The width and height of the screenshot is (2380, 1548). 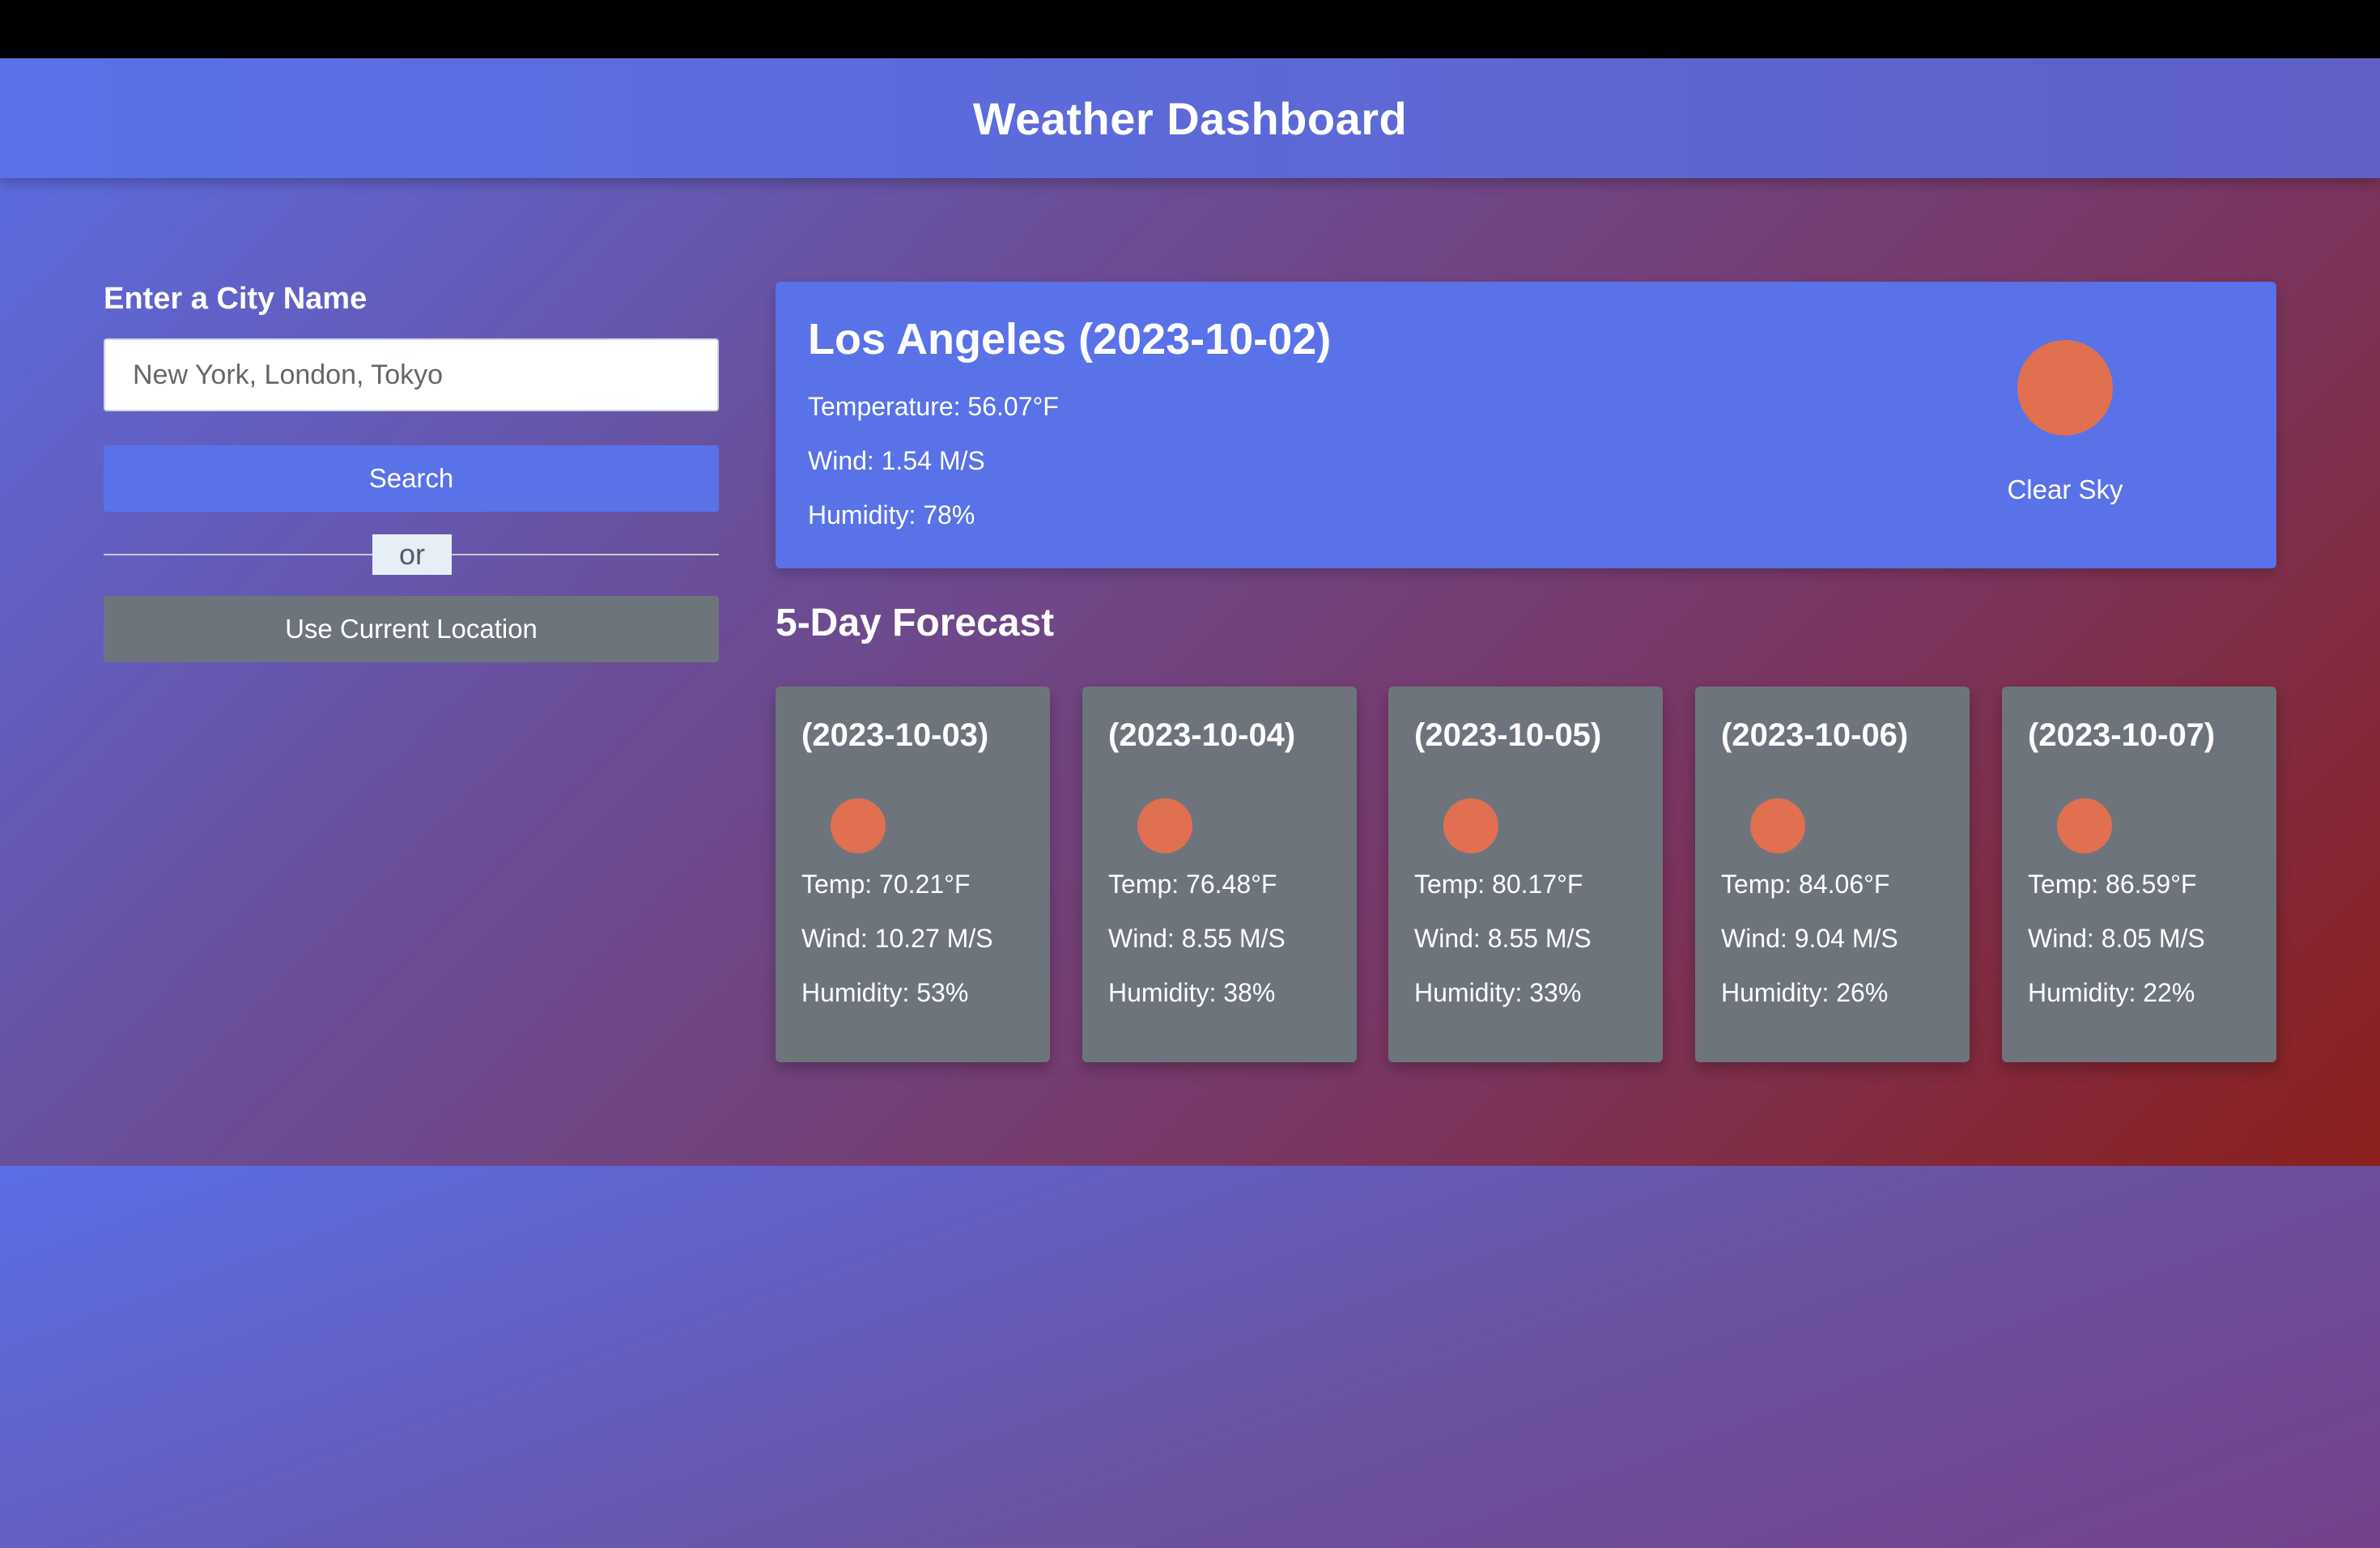 I want to click on forecast-temp: Temp: 86.59°F, so click(x=2112, y=885).